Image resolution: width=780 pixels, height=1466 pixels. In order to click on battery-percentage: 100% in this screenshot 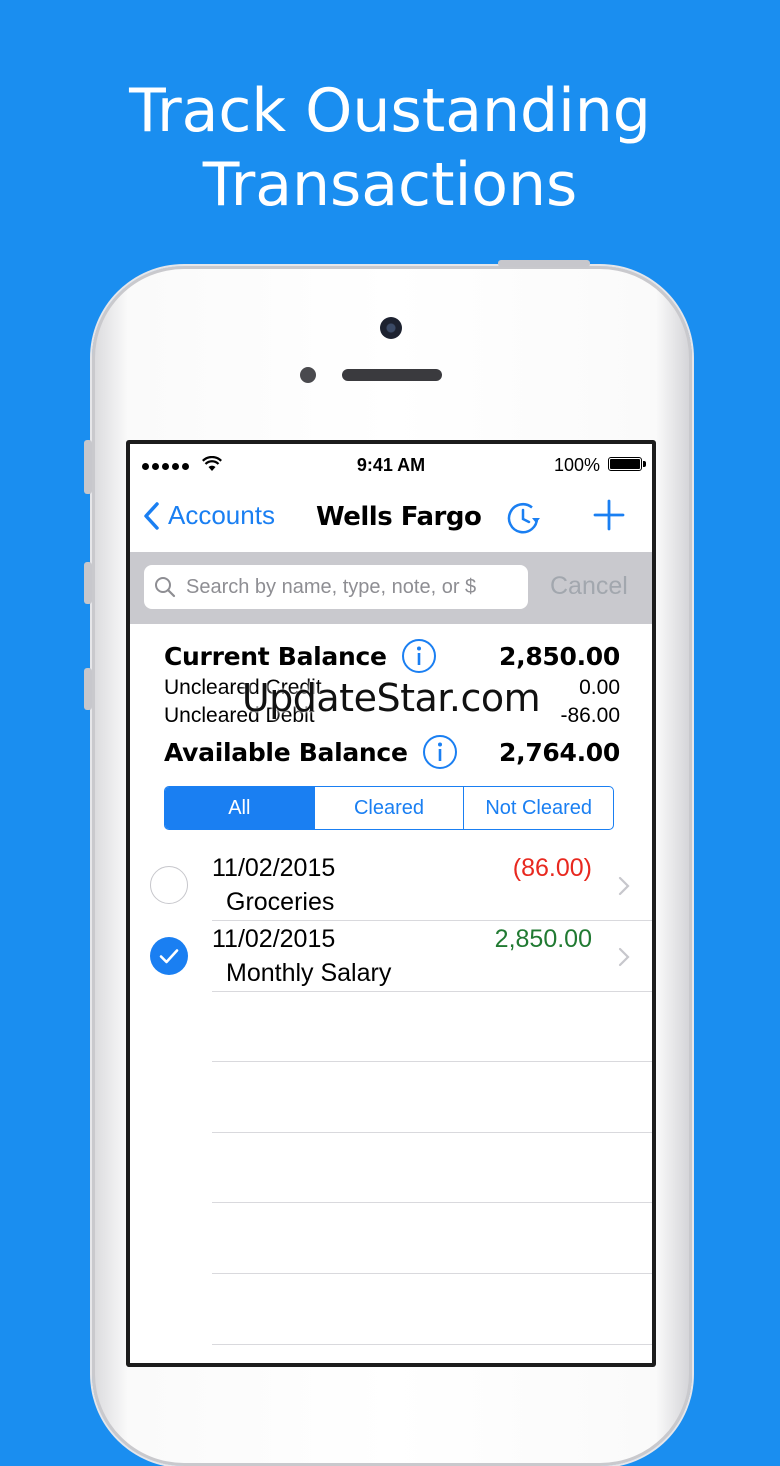, I will do `click(576, 465)`.